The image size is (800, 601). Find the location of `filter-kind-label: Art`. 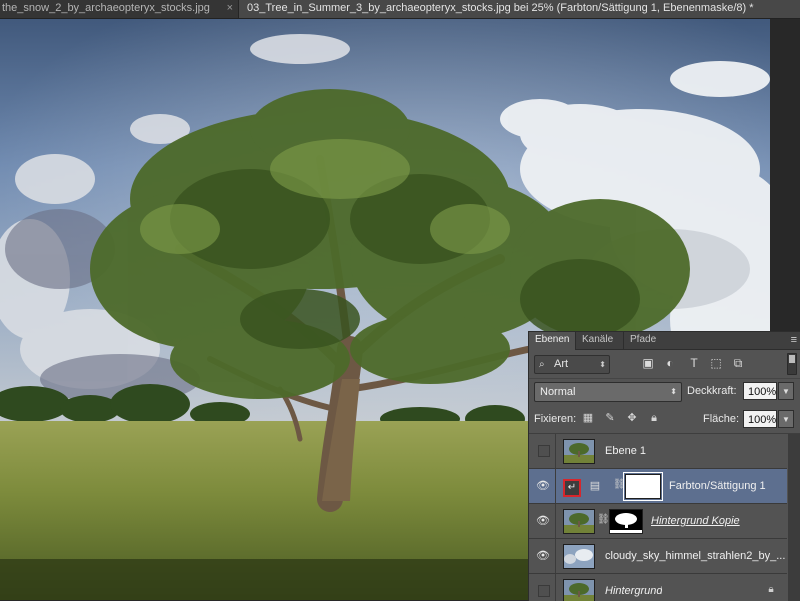

filter-kind-label: Art is located at coordinates (561, 364).